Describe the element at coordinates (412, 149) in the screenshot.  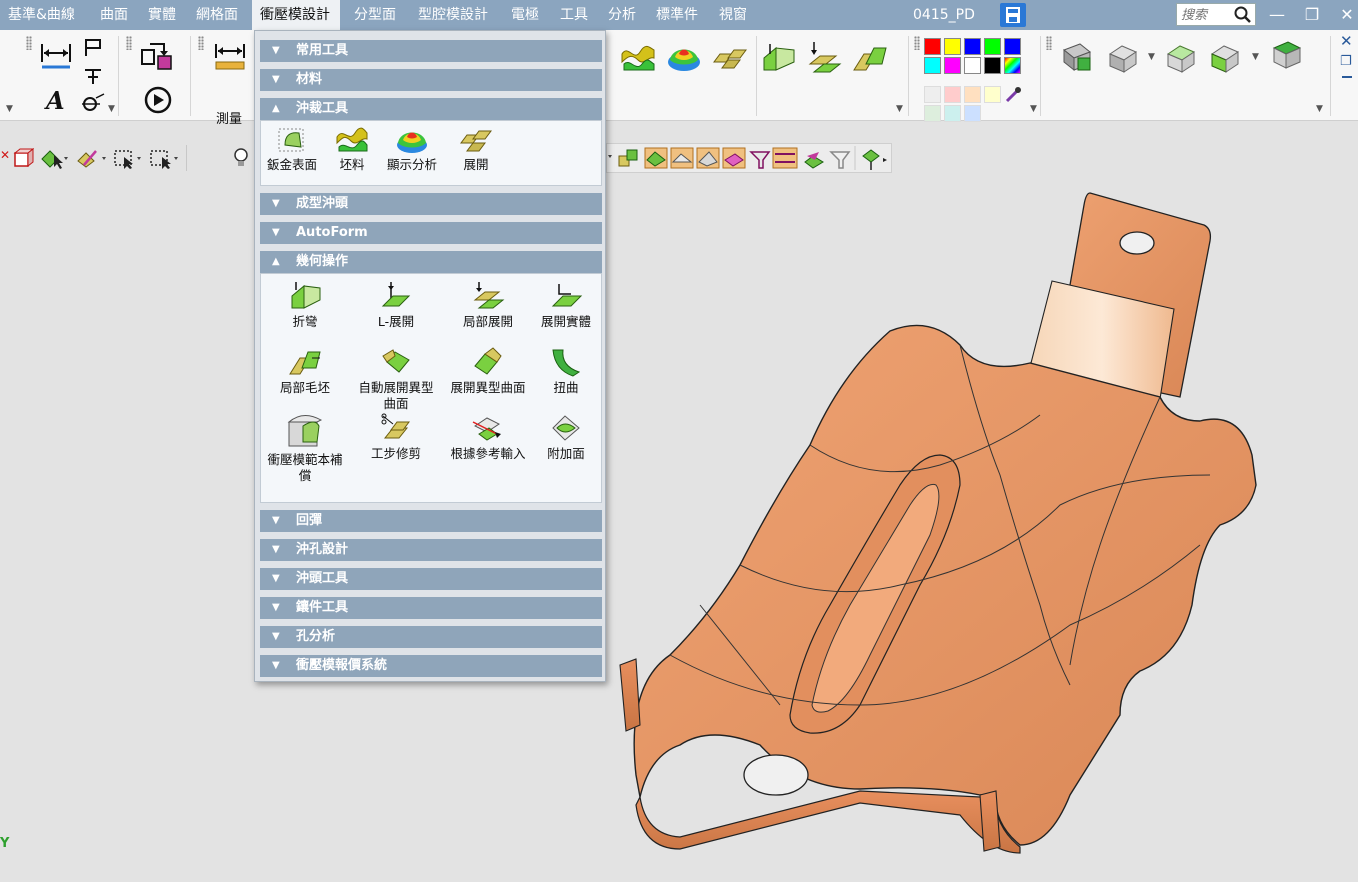
I see `tool-display-analysis: 顯示分析` at that location.